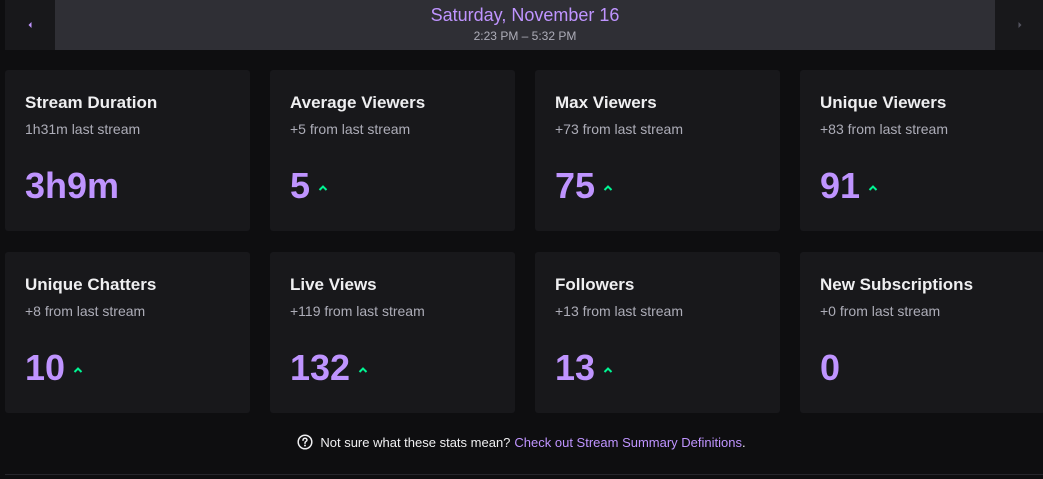 Image resolution: width=1043 pixels, height=479 pixels. Describe the element at coordinates (883, 102) in the screenshot. I see `stat-title: Unique Viewers` at that location.